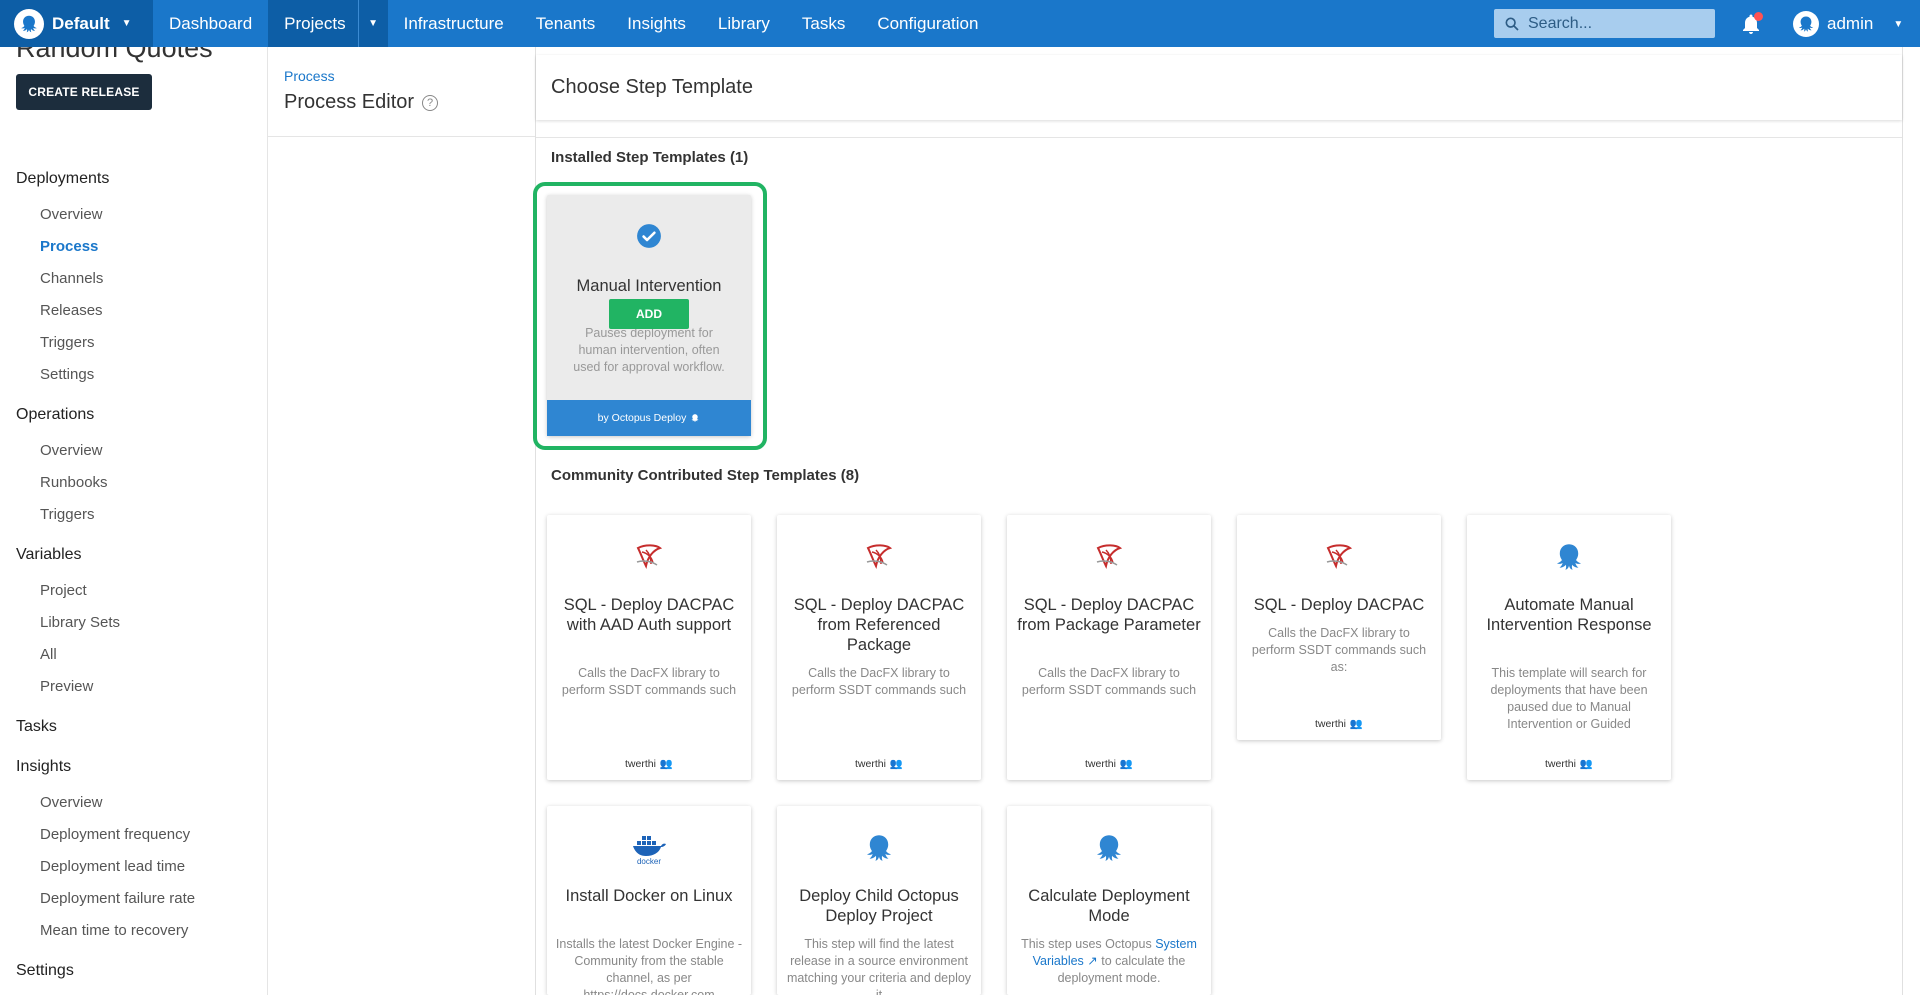 The height and width of the screenshot is (995, 1920). What do you see at coordinates (1092, 961) in the screenshot?
I see `external-link-icon: ↗` at bounding box center [1092, 961].